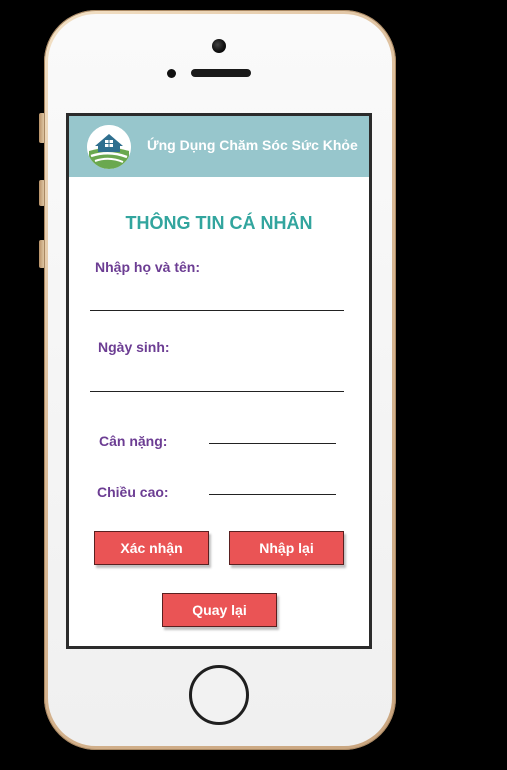 Image resolution: width=507 pixels, height=770 pixels. Describe the element at coordinates (134, 347) in the screenshot. I see `birthdate-label: Ngày sinh:` at that location.